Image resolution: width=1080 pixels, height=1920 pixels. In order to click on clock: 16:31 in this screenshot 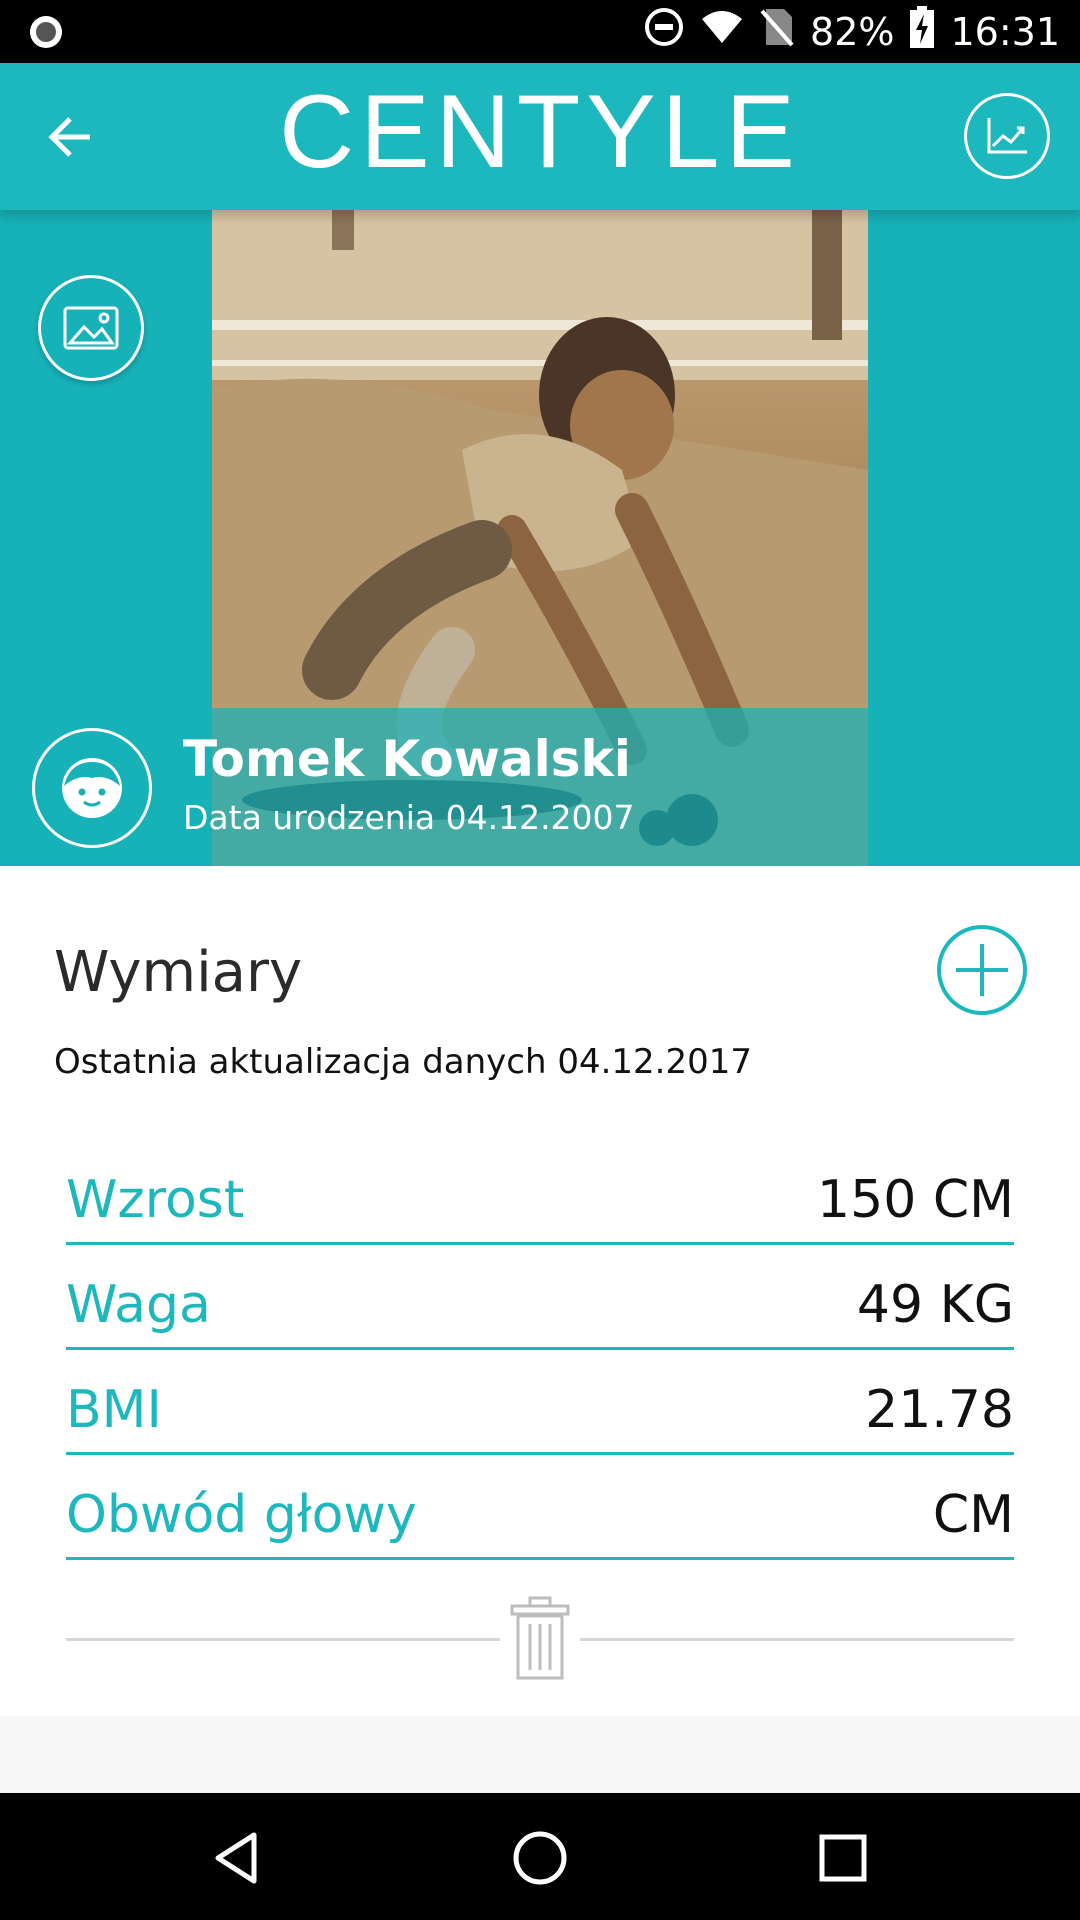, I will do `click(1005, 31)`.